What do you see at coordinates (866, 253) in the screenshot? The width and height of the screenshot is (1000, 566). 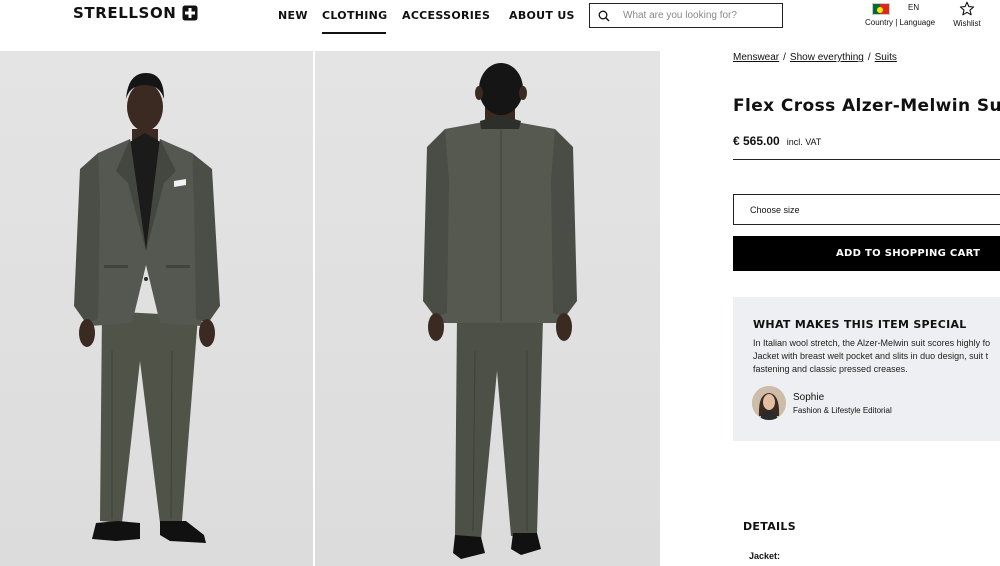 I see `add-to-cart-button: ADD TO SHOPPING CART` at bounding box center [866, 253].